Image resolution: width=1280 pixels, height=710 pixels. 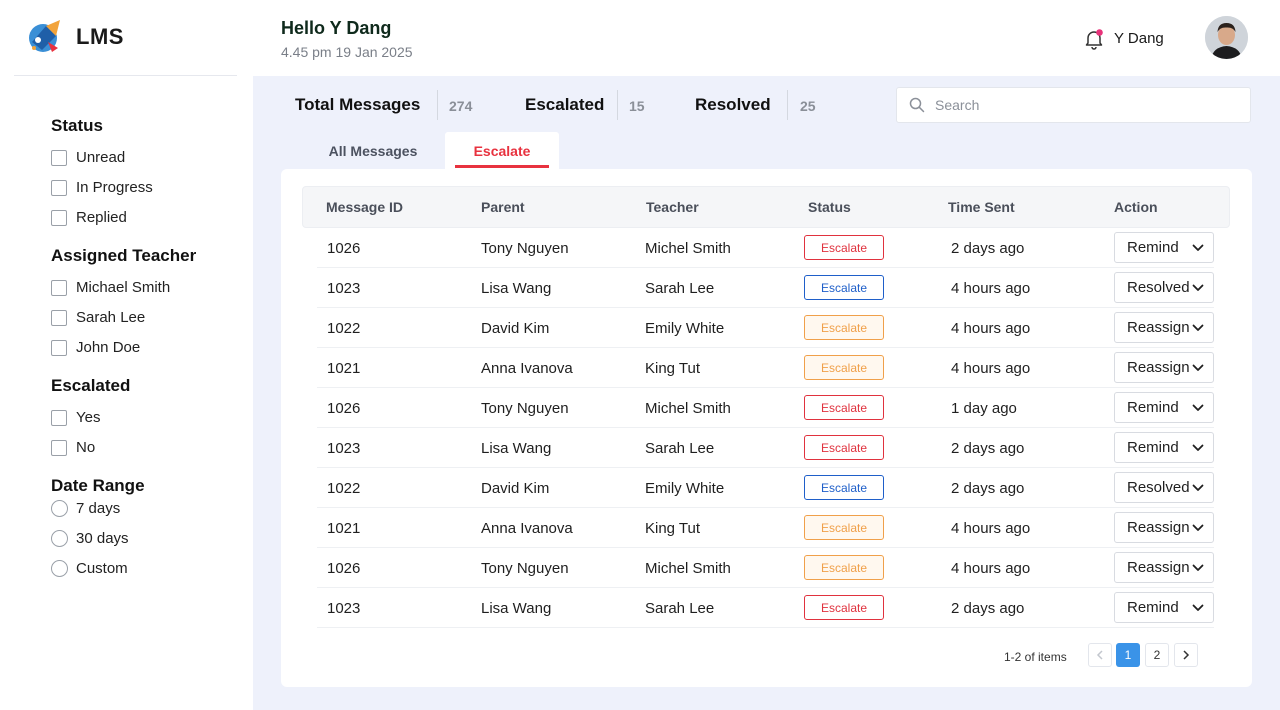 I want to click on filter-label: Yes, so click(x=88, y=417).